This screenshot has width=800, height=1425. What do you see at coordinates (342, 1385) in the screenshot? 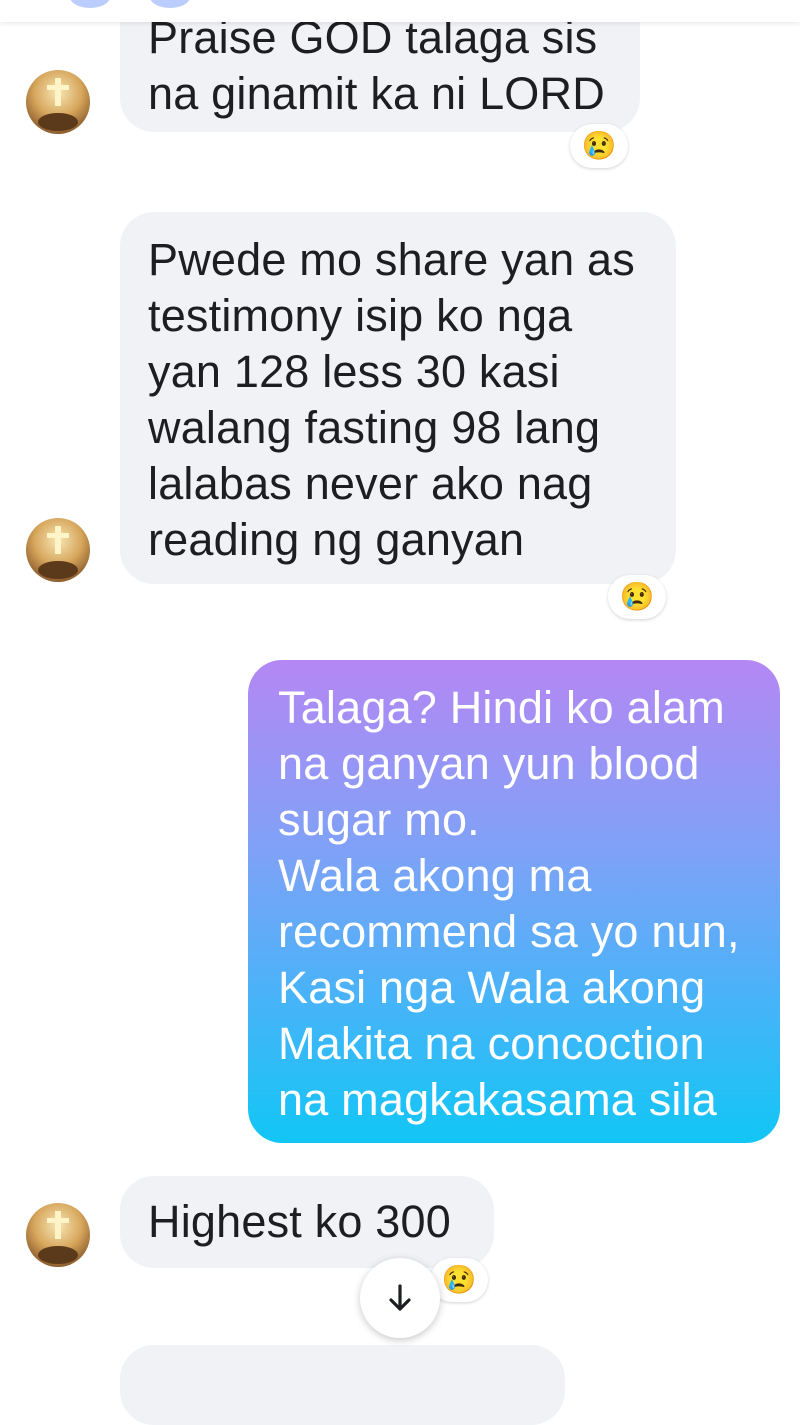
I see `incoming-message-partial` at bounding box center [342, 1385].